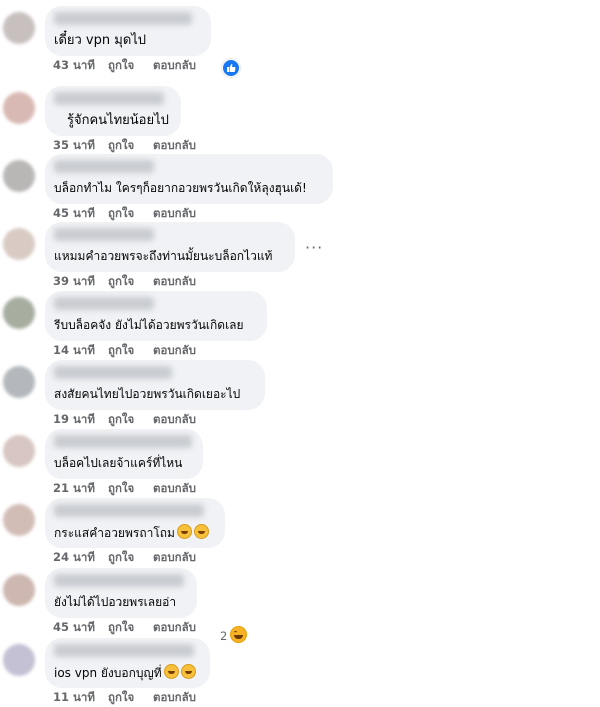 Image resolution: width=600 pixels, height=707 pixels. Describe the element at coordinates (149, 325) in the screenshot. I see `comment-text: รีบบล็อคจัง ยังไม่ได้อวยพรวันเกิดเลย` at that location.